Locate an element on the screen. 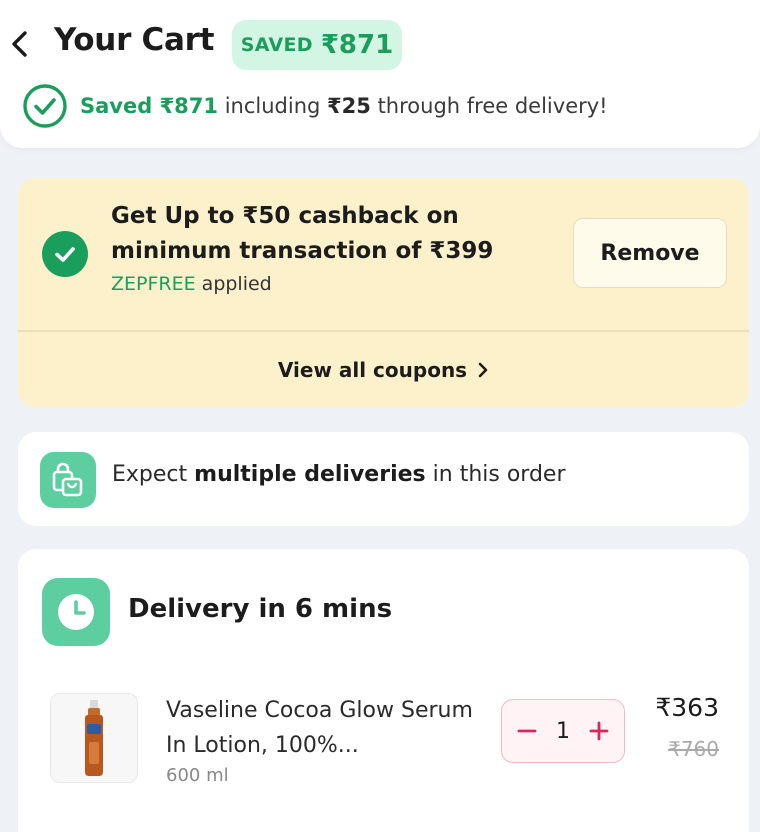 This screenshot has width=760, height=832. product-quantity: 600 ml is located at coordinates (197, 775).